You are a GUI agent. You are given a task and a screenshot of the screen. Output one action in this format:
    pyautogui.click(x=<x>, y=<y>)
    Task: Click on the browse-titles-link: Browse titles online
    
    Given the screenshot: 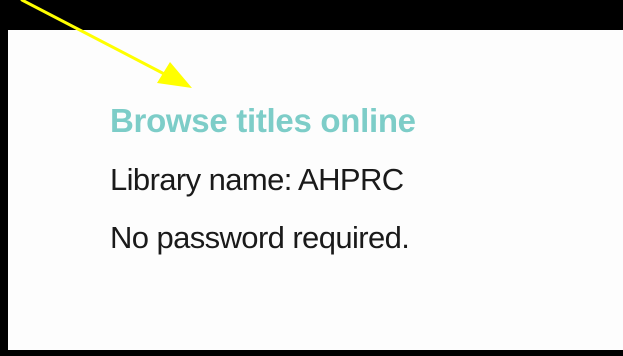 What is the action you would take?
    pyautogui.click(x=263, y=120)
    